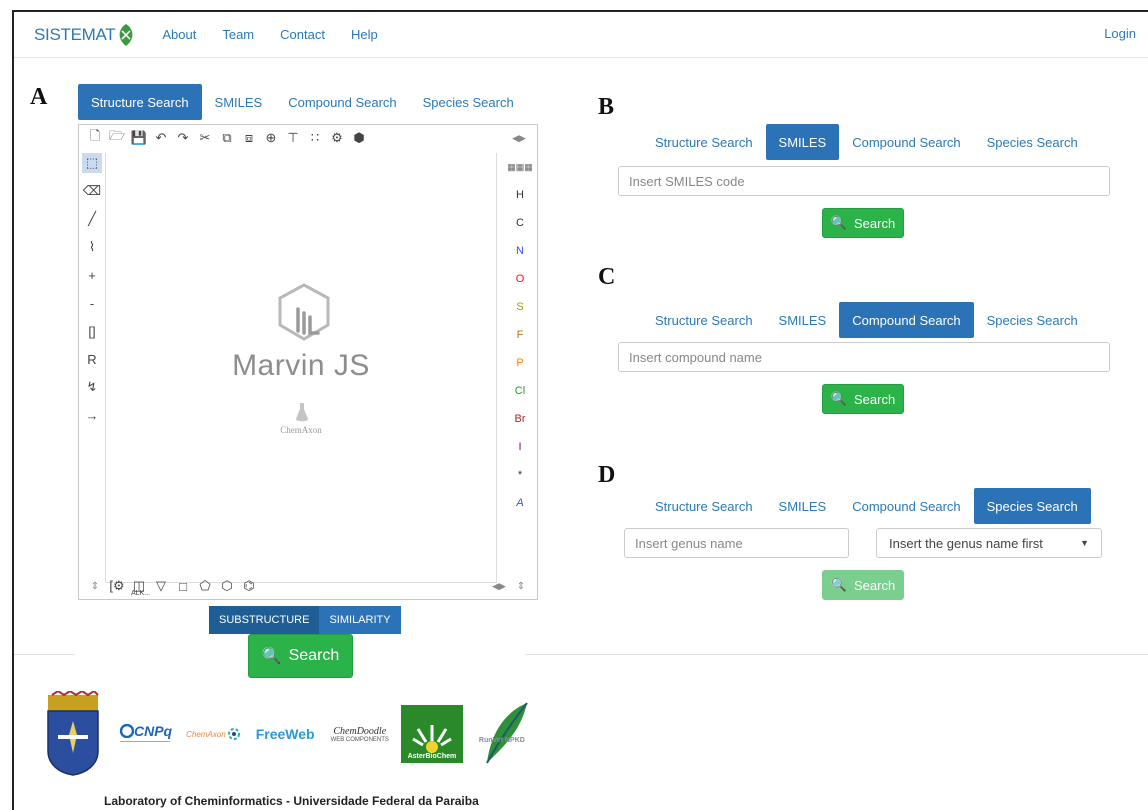  What do you see at coordinates (863, 399) in the screenshot?
I see `compound-search-button: 🔍 Search` at bounding box center [863, 399].